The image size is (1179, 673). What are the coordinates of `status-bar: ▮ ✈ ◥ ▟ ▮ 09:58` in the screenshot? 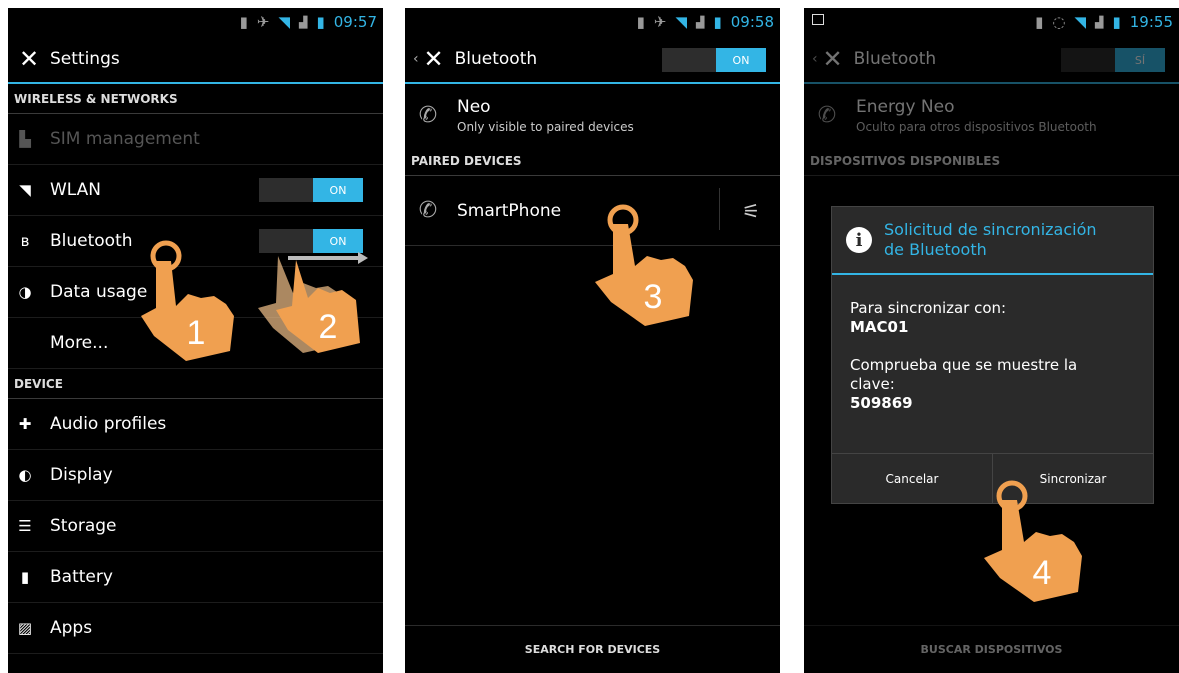 It's located at (592, 22).